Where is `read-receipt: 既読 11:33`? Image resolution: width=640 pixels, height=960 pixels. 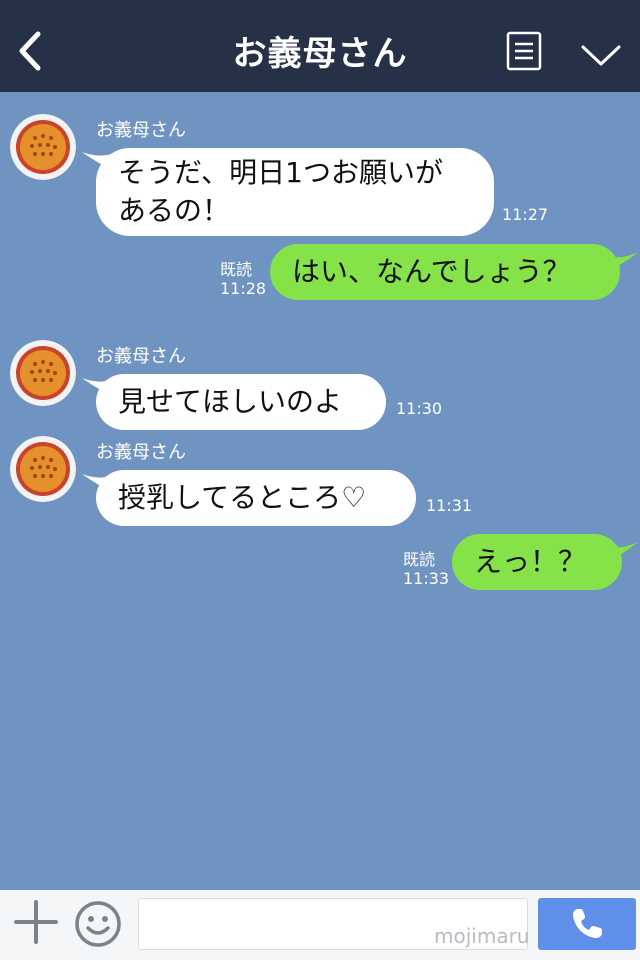
read-receipt: 既読 11:33 is located at coordinates (426, 569).